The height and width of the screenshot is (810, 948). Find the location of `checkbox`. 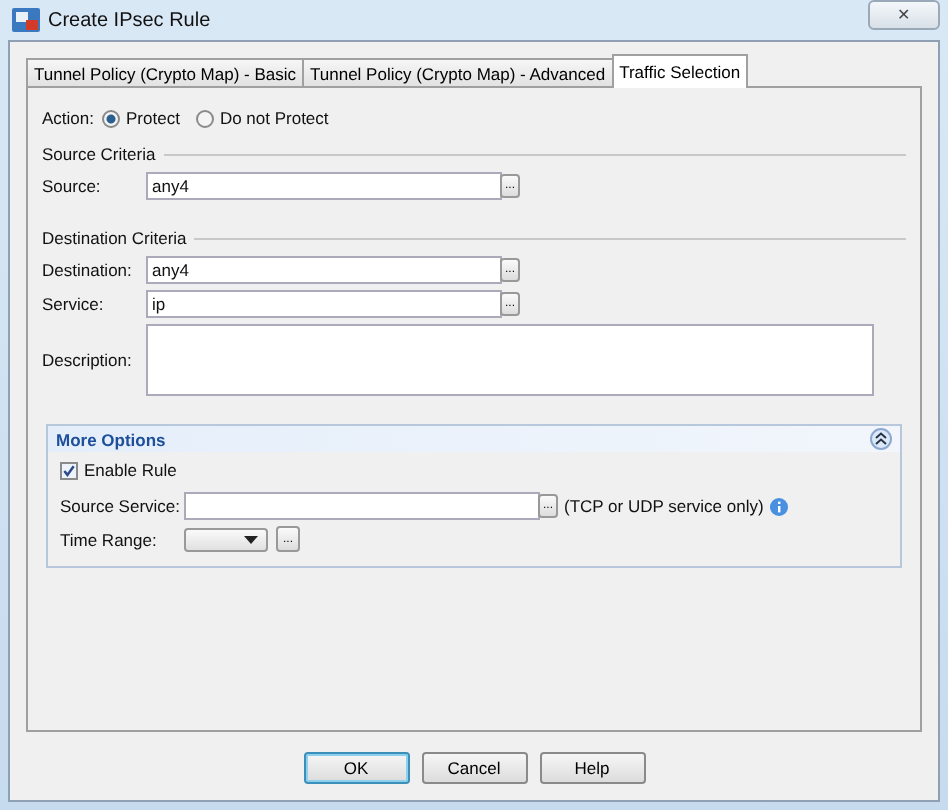

checkbox is located at coordinates (69, 470).